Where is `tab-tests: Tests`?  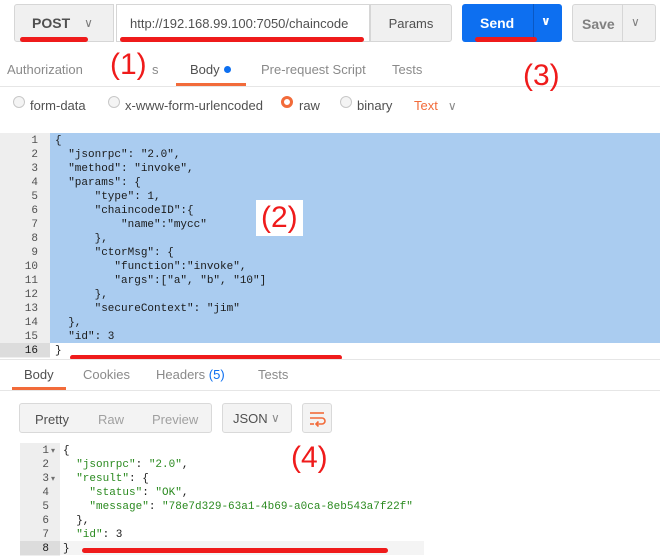
tab-tests: Tests is located at coordinates (407, 69).